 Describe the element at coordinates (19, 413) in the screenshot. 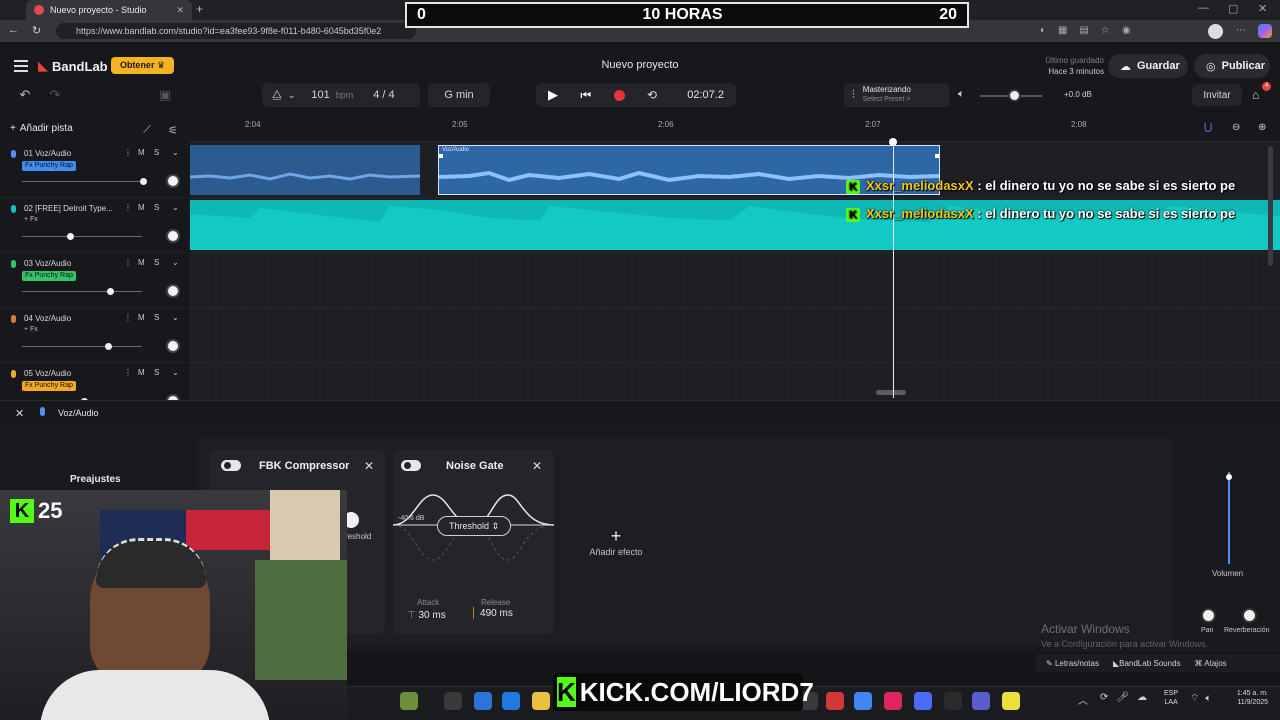

I see `close-panel-icon: ✕` at that location.